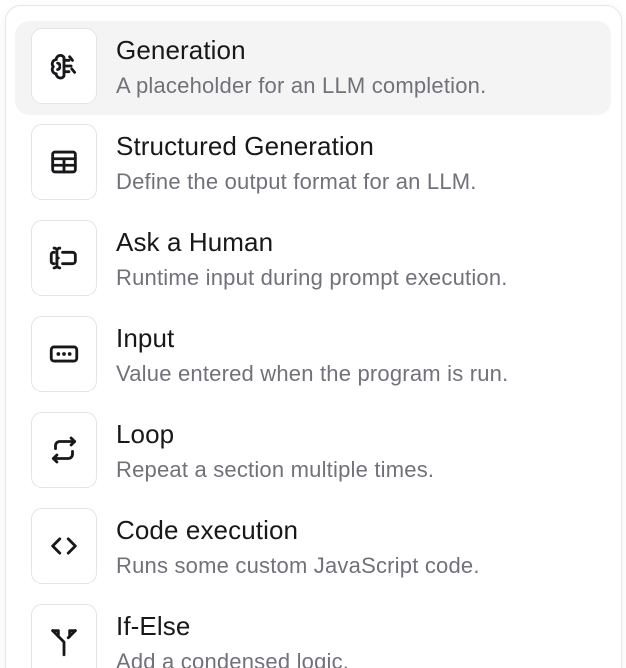 The image size is (626, 668). Describe the element at coordinates (64, 66) in the screenshot. I see `brain-icon` at that location.